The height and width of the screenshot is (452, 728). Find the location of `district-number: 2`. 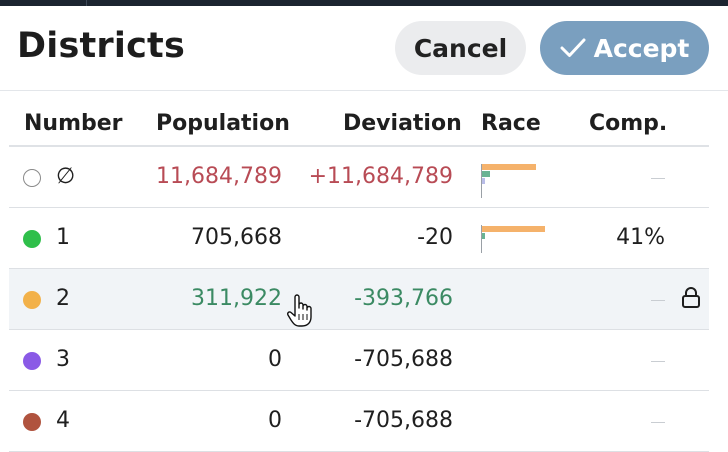

district-number: 2 is located at coordinates (63, 298).